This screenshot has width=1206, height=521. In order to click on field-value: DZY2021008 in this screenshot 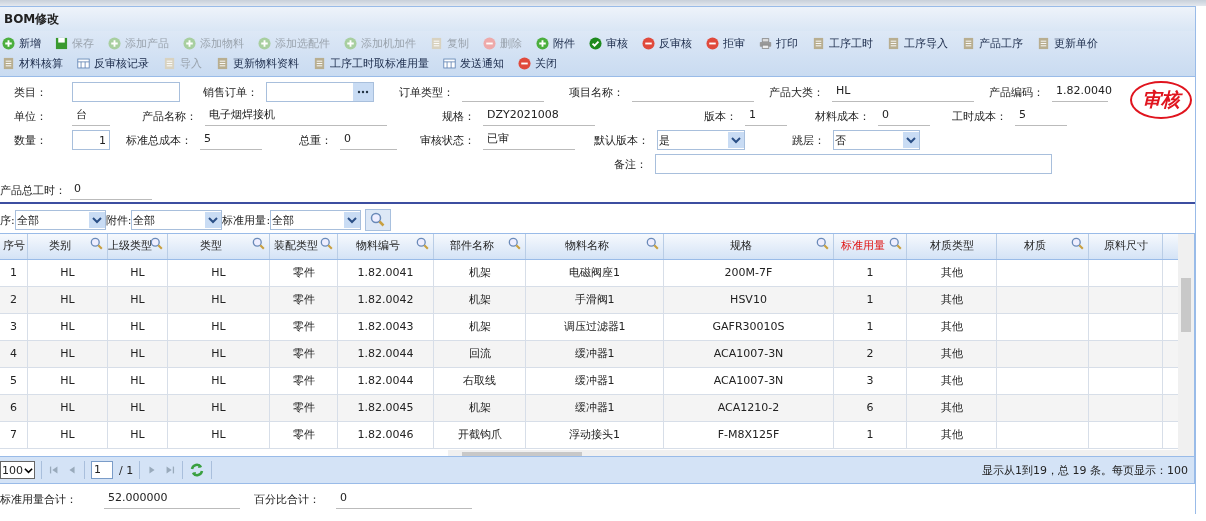, I will do `click(539, 116)`.